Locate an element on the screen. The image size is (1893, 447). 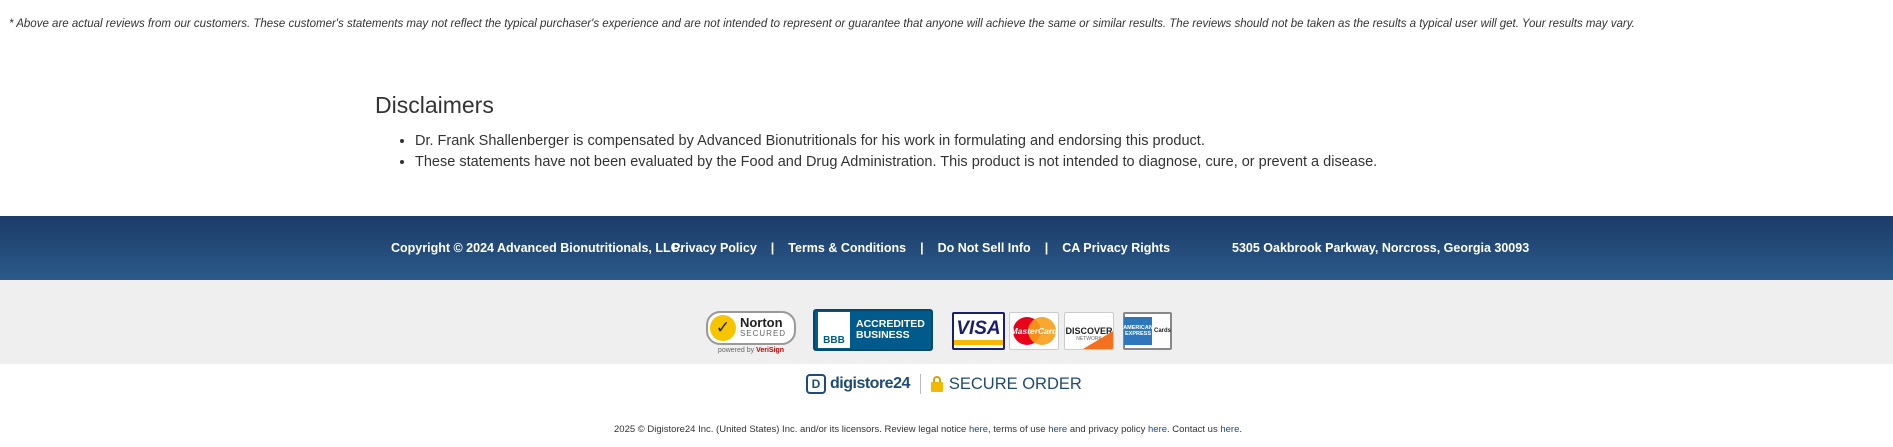
bbb-accredited-badge: BBB ACCREDITED BUSINESS is located at coordinates (873, 330).